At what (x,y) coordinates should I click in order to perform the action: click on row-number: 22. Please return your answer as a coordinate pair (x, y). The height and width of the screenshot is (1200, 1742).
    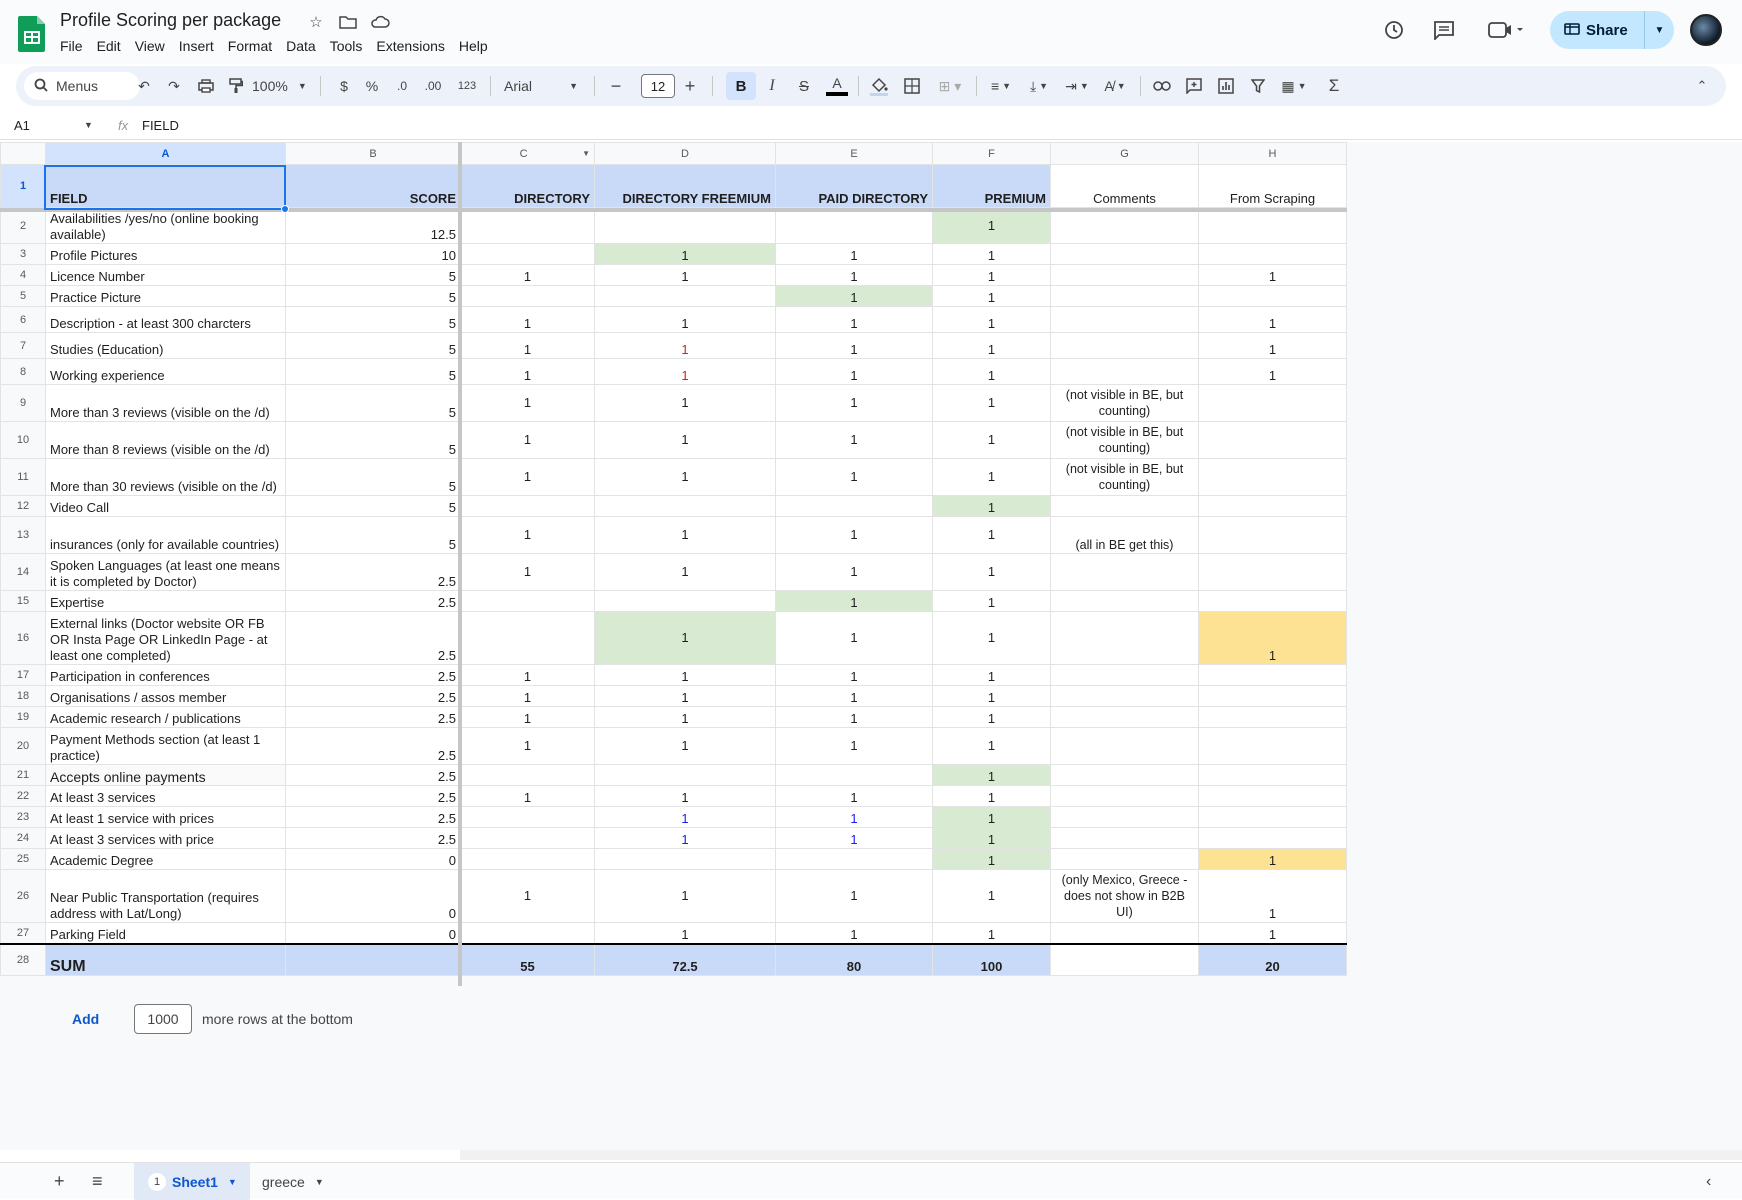
    Looking at the image, I should click on (23, 796).